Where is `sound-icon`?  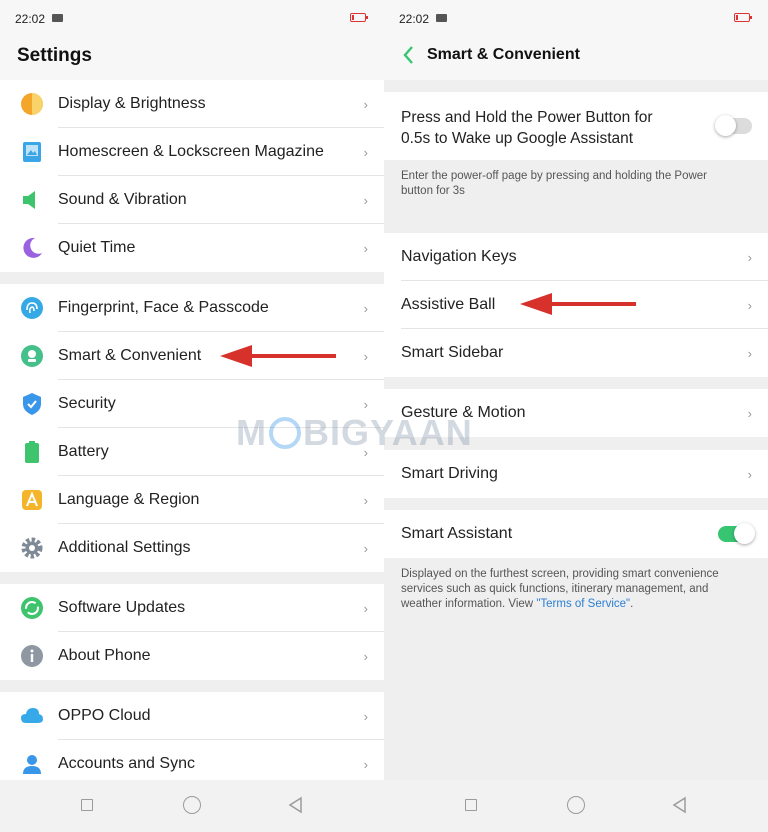 sound-icon is located at coordinates (29, 200).